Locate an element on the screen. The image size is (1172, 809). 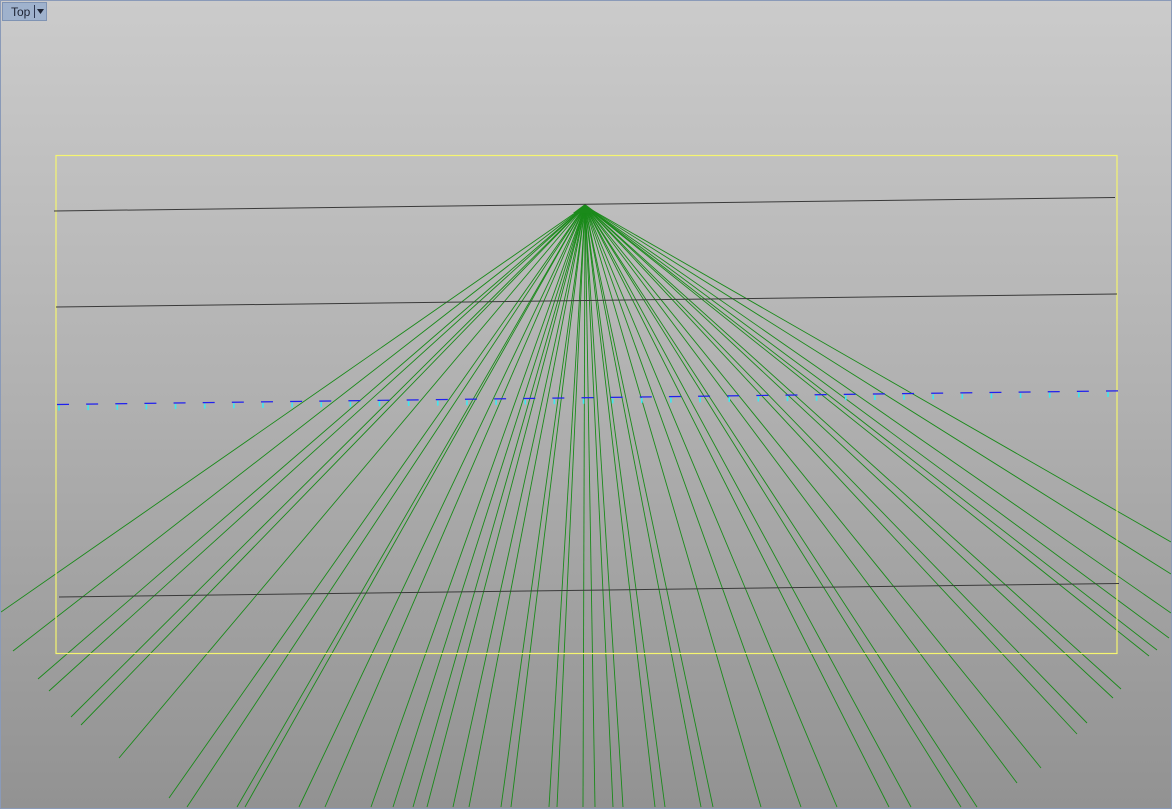
guide-line-bottom is located at coordinates (589, 590).